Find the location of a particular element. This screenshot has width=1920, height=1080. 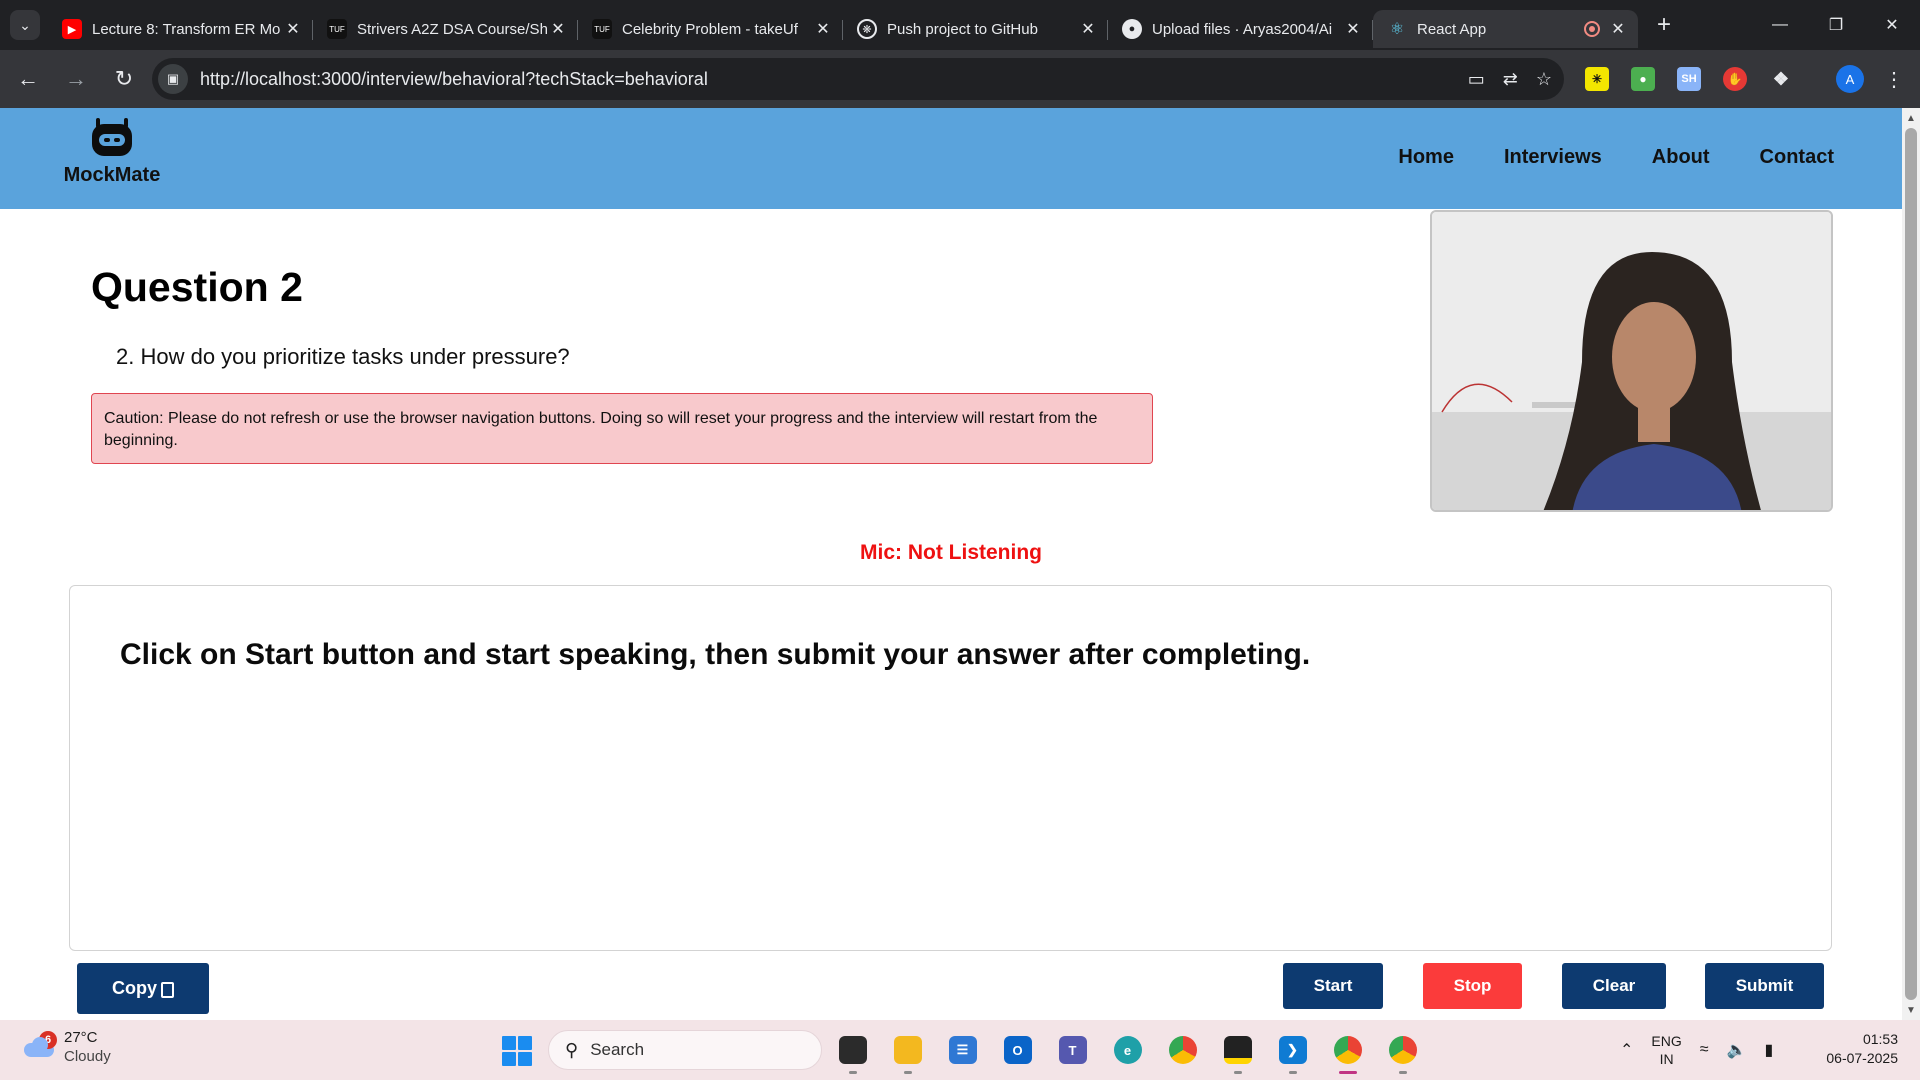

tab-chatgpt: ❋ Push project to GitHub ✕ is located at coordinates (975, 29).